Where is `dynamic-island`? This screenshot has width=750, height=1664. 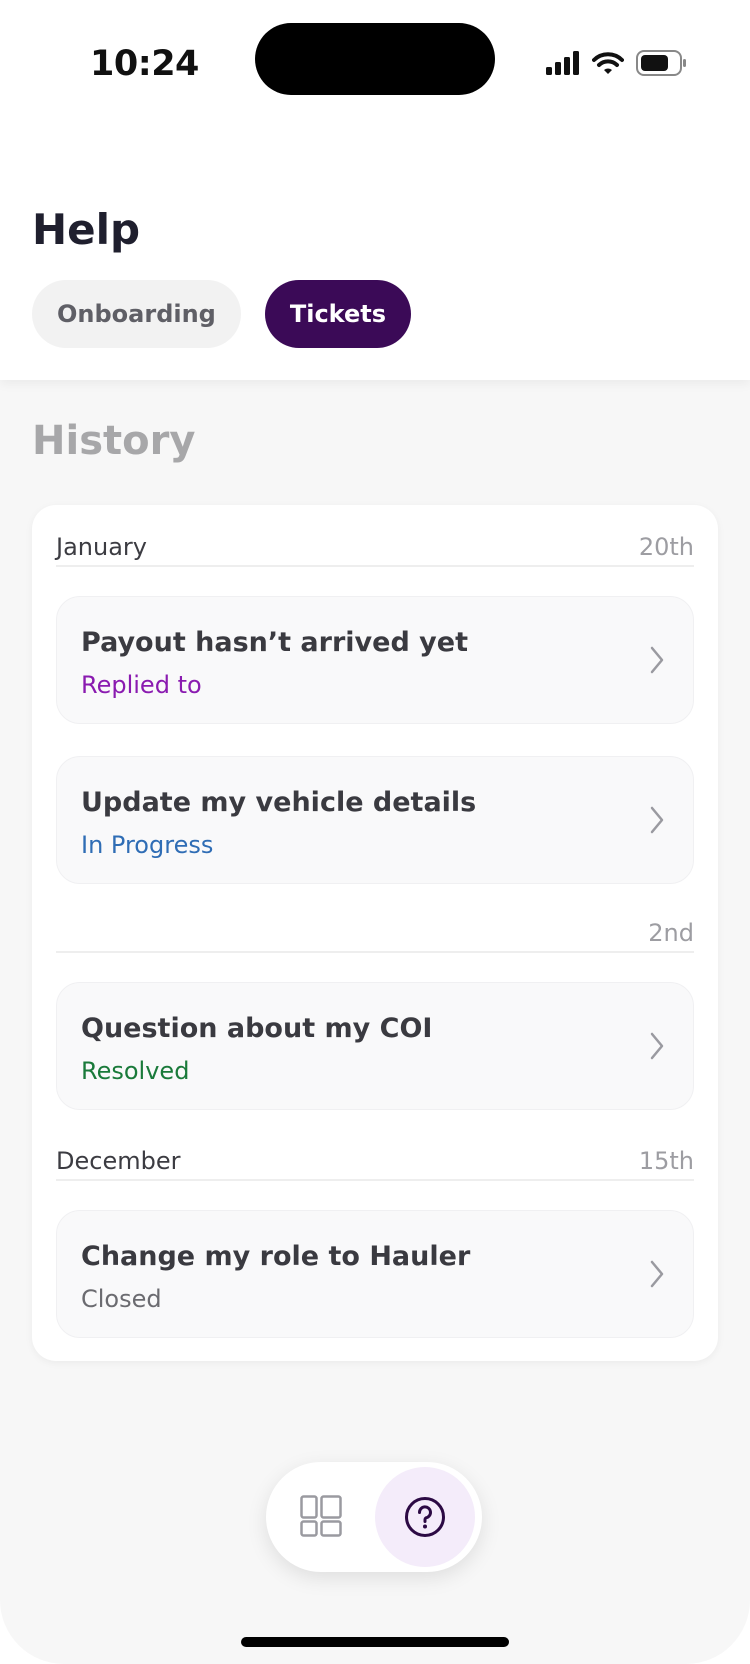
dynamic-island is located at coordinates (375, 59).